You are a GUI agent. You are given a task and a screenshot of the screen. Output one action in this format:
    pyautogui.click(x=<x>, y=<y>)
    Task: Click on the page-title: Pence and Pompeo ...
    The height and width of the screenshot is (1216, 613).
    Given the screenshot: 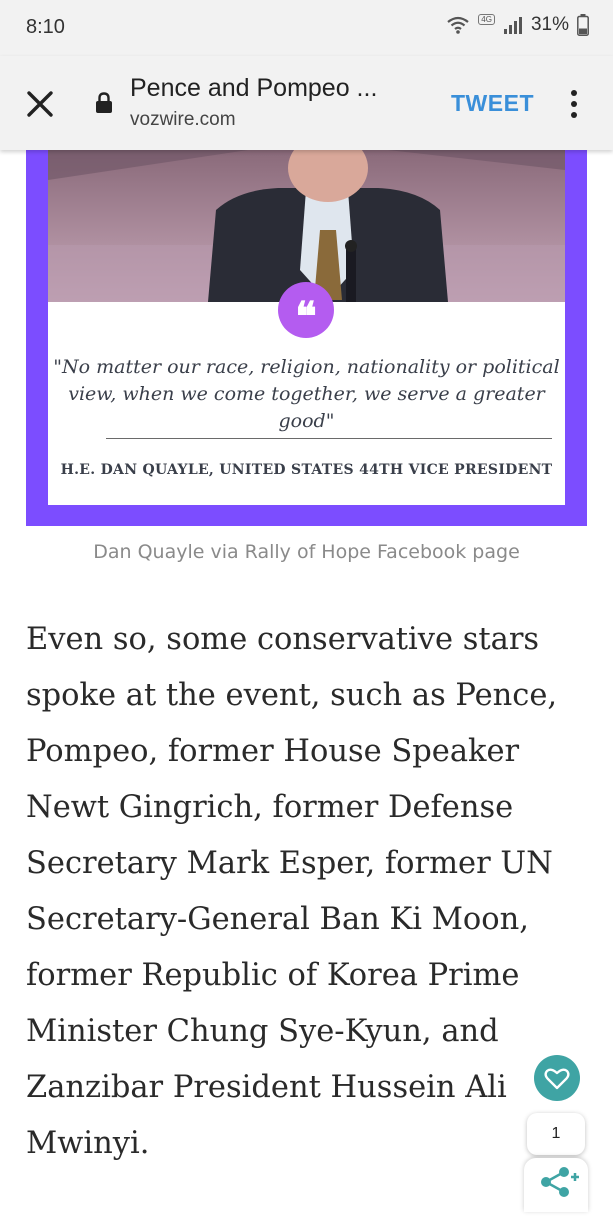 What is the action you would take?
    pyautogui.click(x=254, y=88)
    